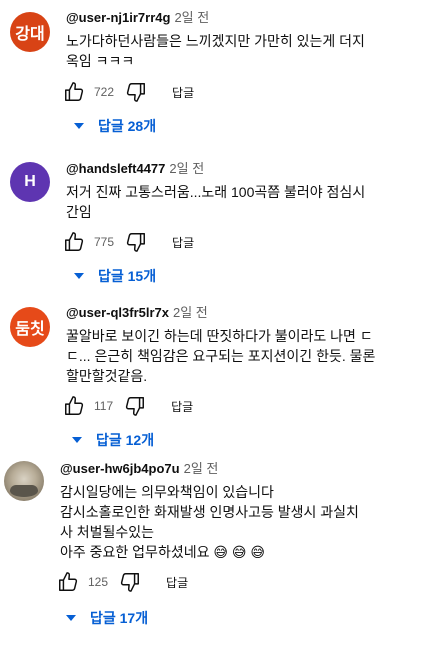 The height and width of the screenshot is (645, 439). What do you see at coordinates (24, 481) in the screenshot?
I see `avatar` at bounding box center [24, 481].